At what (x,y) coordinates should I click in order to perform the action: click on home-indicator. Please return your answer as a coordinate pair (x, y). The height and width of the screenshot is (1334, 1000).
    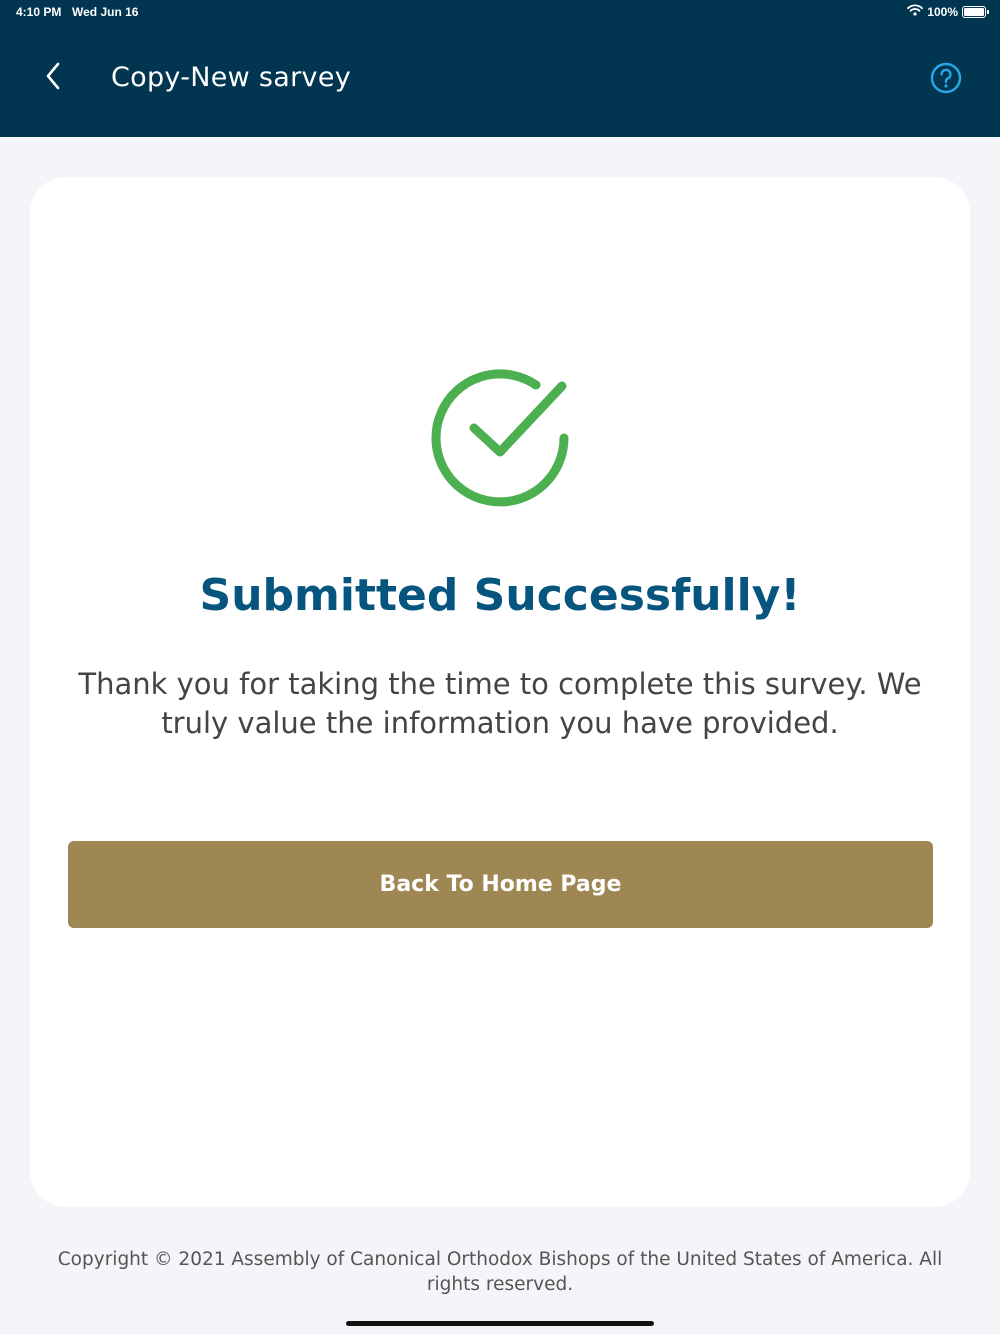
    Looking at the image, I should click on (500, 1323).